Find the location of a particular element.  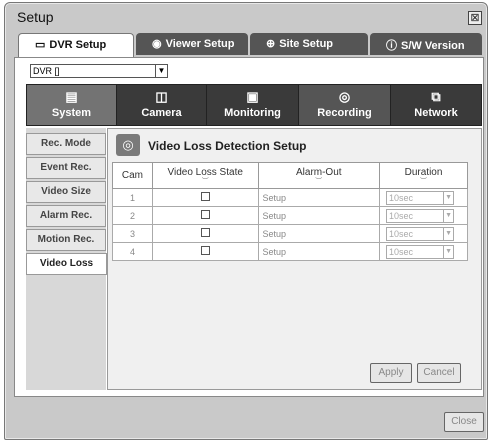

cancel-button: Cancel is located at coordinates (439, 373).